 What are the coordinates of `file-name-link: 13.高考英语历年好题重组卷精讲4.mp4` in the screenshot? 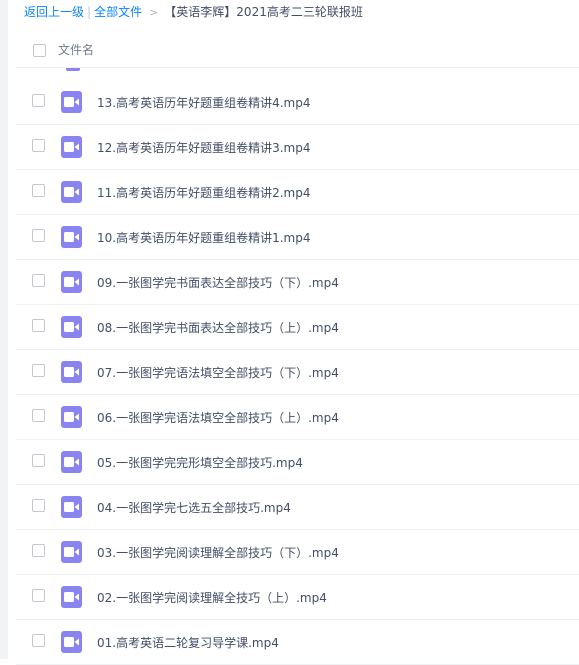 It's located at (203, 102).